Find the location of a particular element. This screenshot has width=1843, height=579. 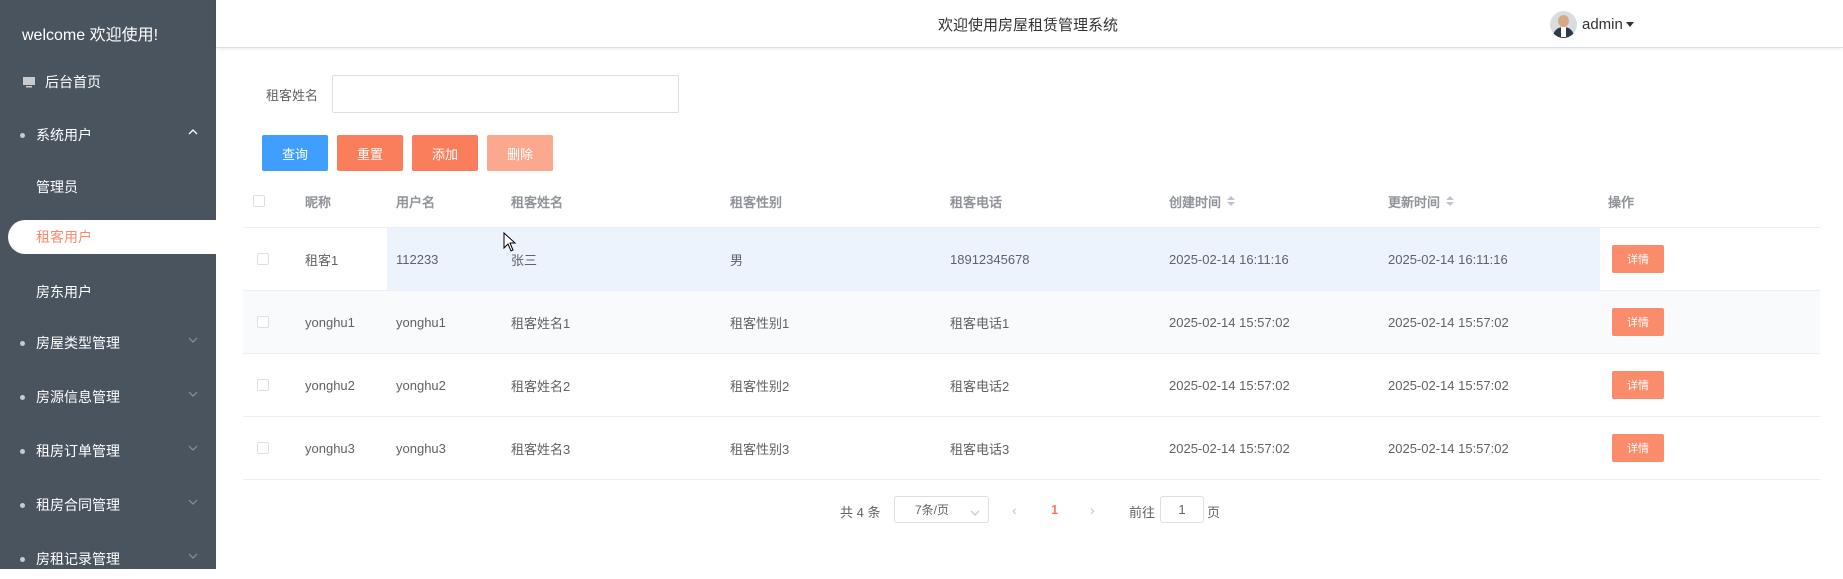

page-size-select: 7条/页 is located at coordinates (941, 509).